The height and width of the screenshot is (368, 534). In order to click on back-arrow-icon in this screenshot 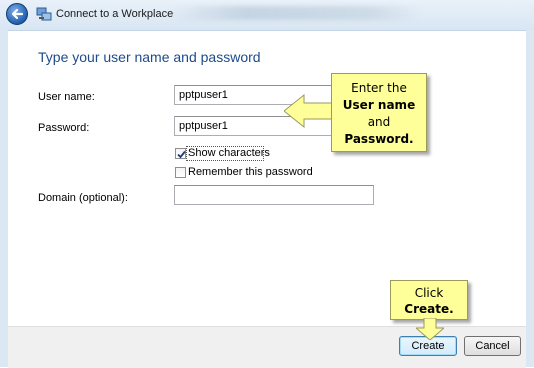, I will do `click(17, 14)`.